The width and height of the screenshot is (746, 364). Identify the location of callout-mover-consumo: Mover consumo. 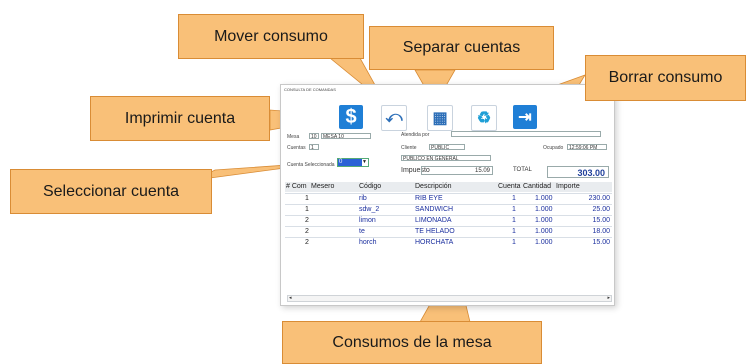
(271, 36).